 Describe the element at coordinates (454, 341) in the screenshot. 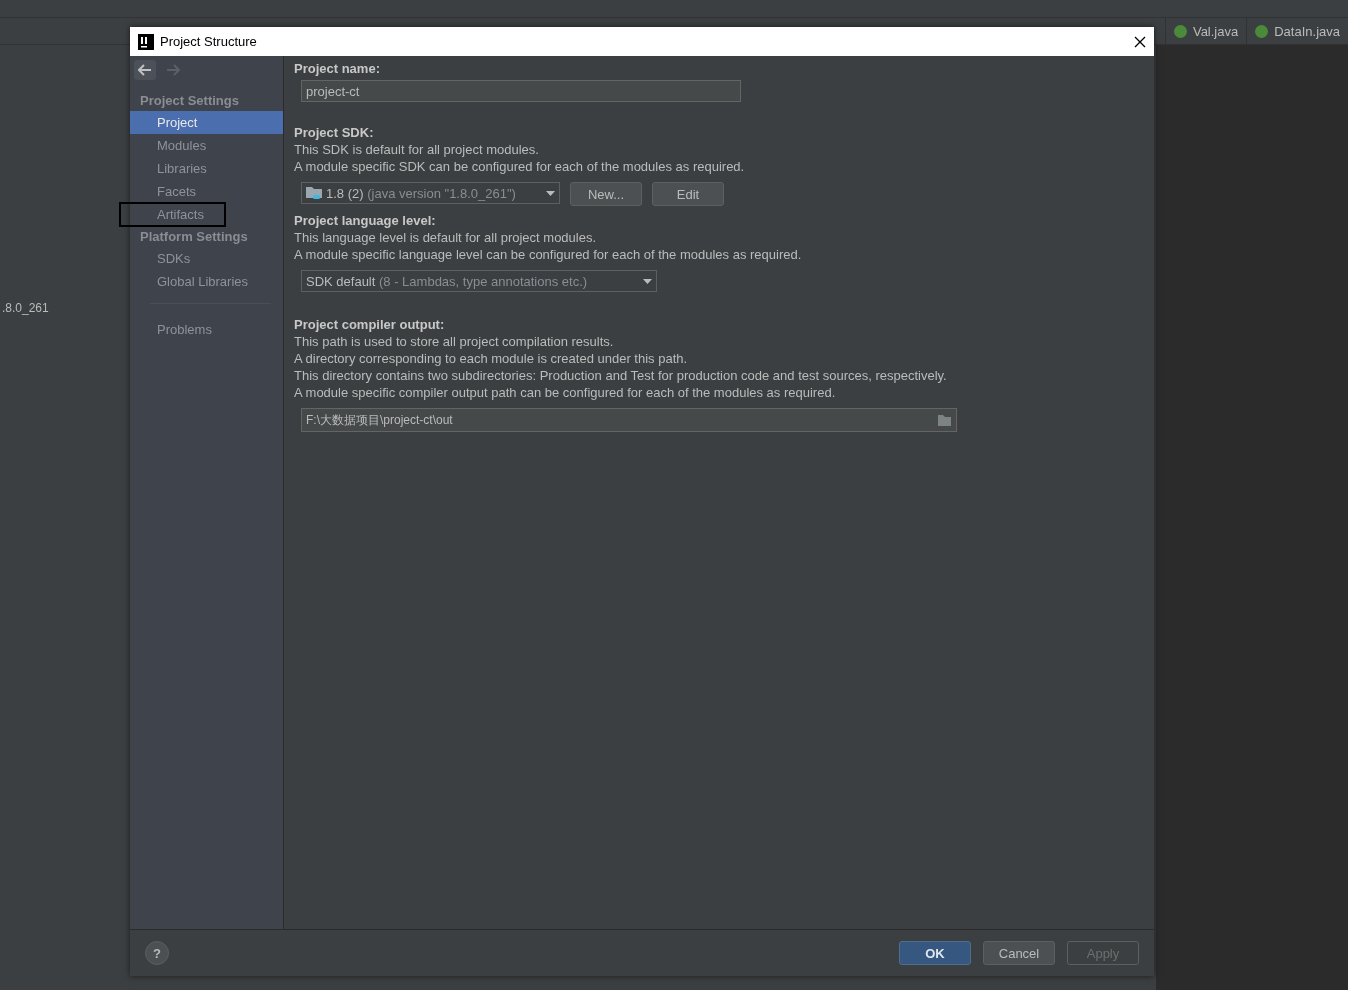

I see `description-text: This path is used to store all project compilation results.` at that location.